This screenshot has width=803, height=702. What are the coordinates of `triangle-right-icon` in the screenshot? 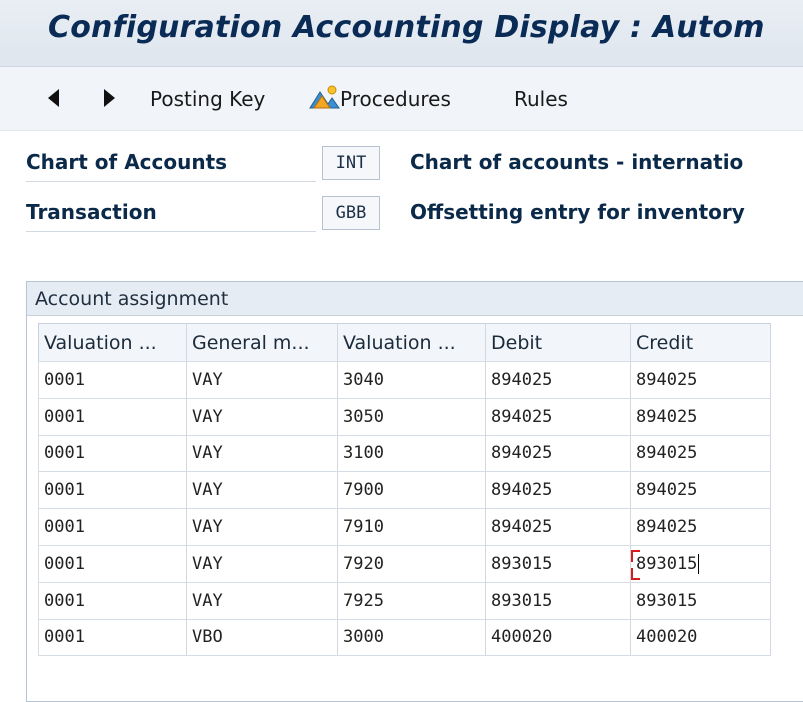 It's located at (109, 98).